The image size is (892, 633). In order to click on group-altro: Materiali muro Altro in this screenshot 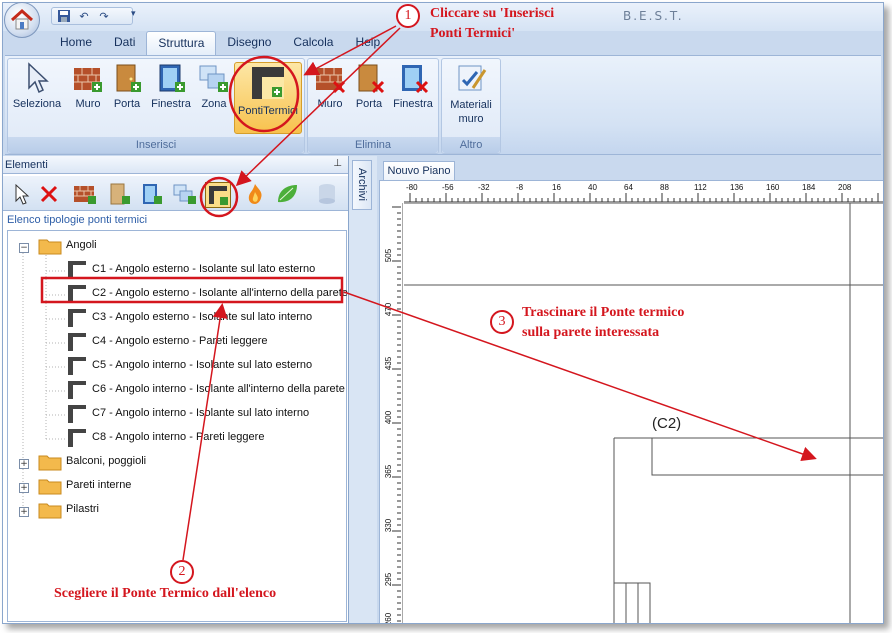, I will do `click(471, 106)`.